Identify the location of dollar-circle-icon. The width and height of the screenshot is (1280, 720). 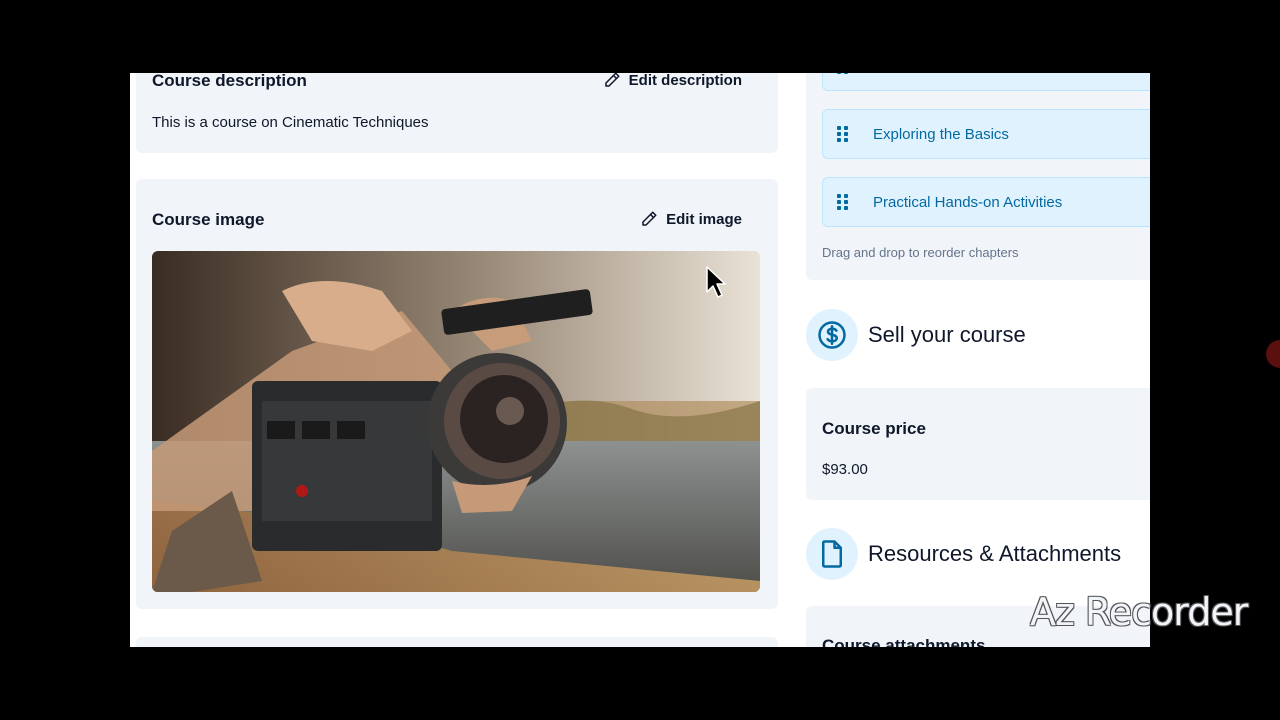
(832, 335).